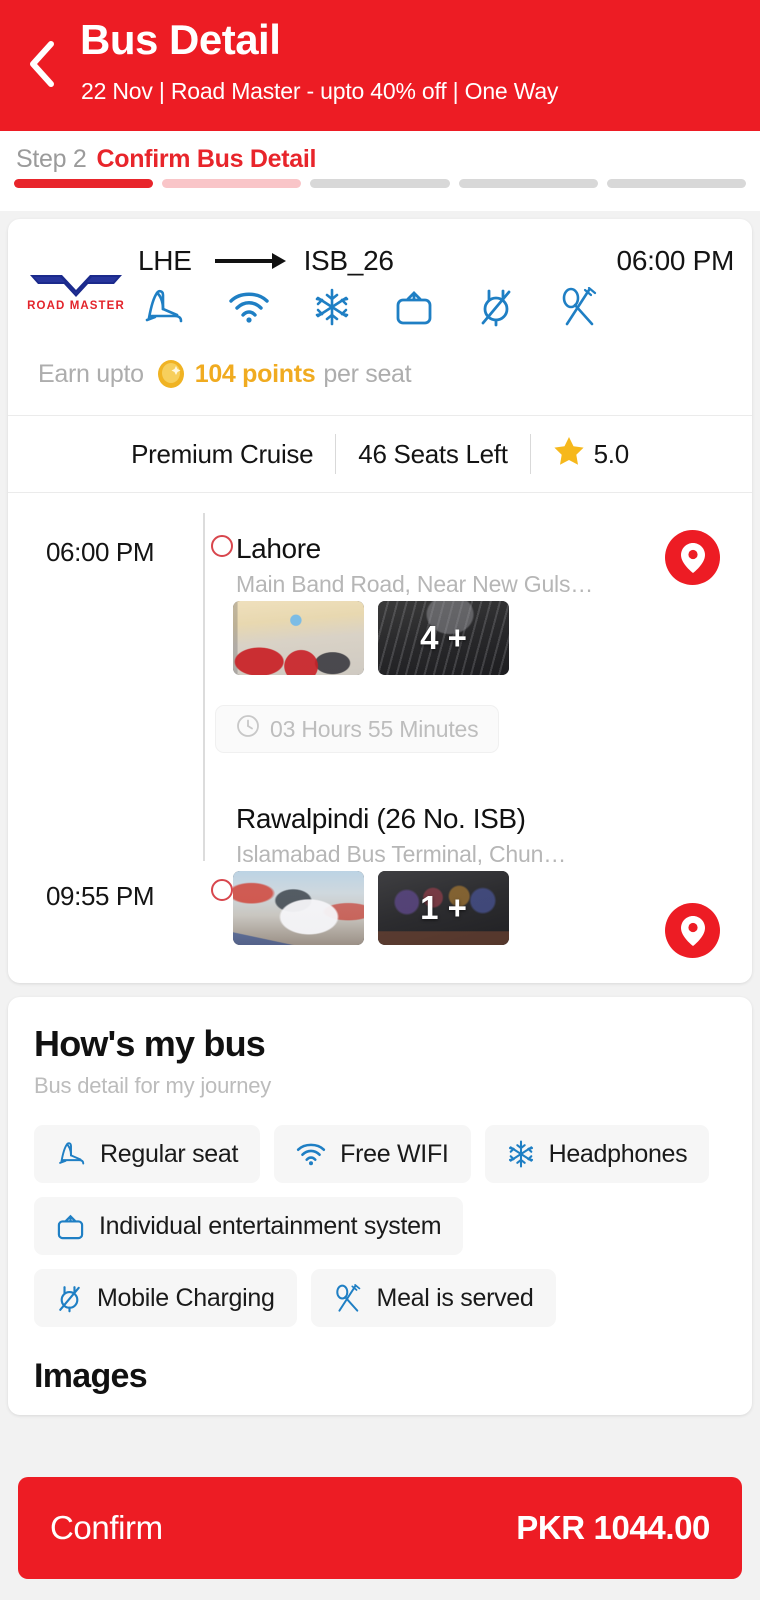  I want to click on confirm-button: Confirm PKR 1044.00, so click(380, 1527).